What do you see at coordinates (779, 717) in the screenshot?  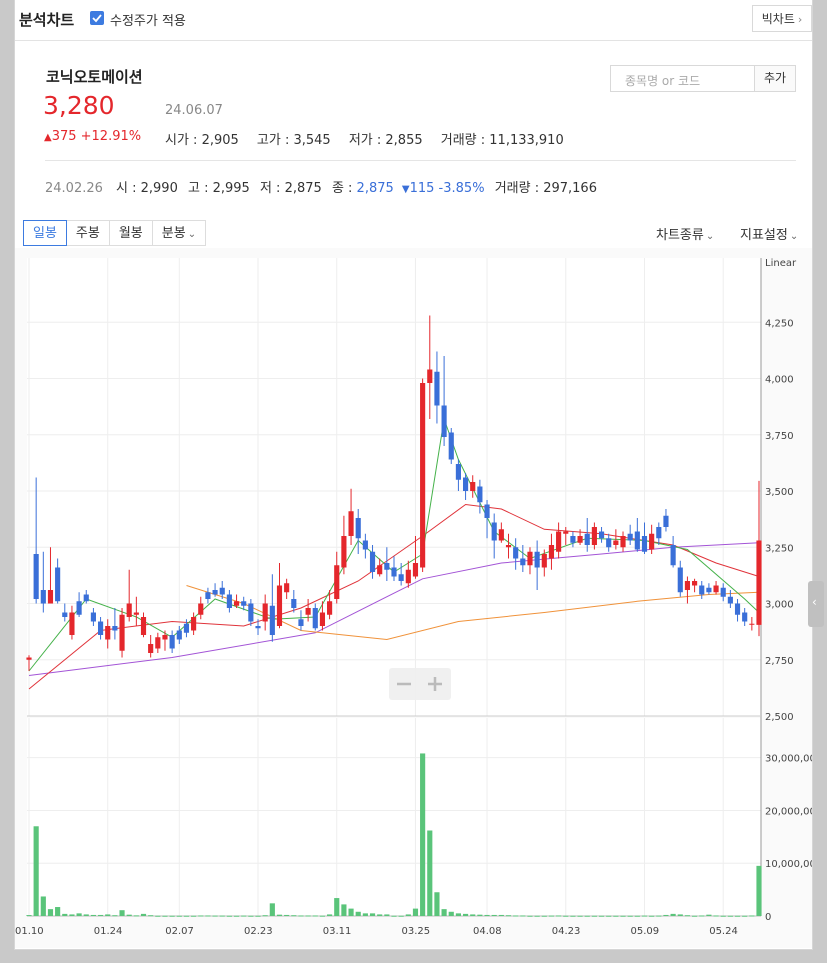 I see `price-tick-label: 2,500` at bounding box center [779, 717].